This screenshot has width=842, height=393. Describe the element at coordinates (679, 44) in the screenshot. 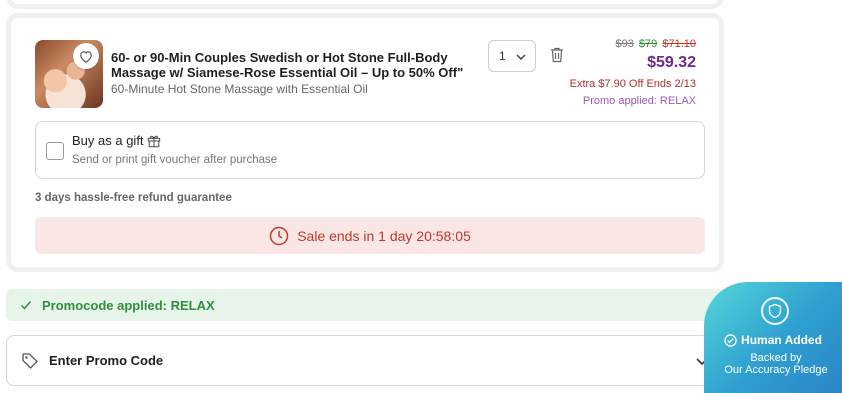

I see `sale-price: $71.10` at that location.